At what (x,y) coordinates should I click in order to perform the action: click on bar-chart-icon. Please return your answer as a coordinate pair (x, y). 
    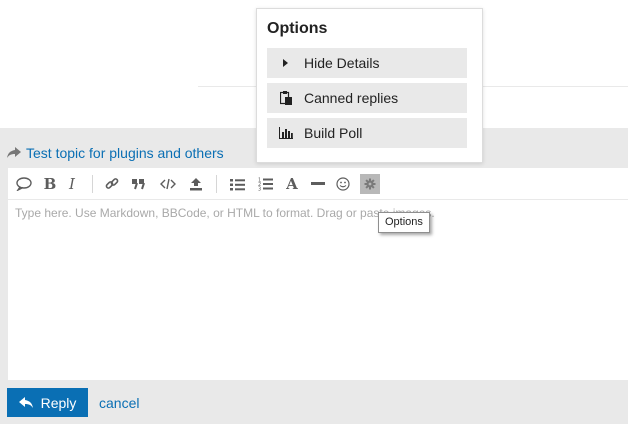
    Looking at the image, I should click on (285, 133).